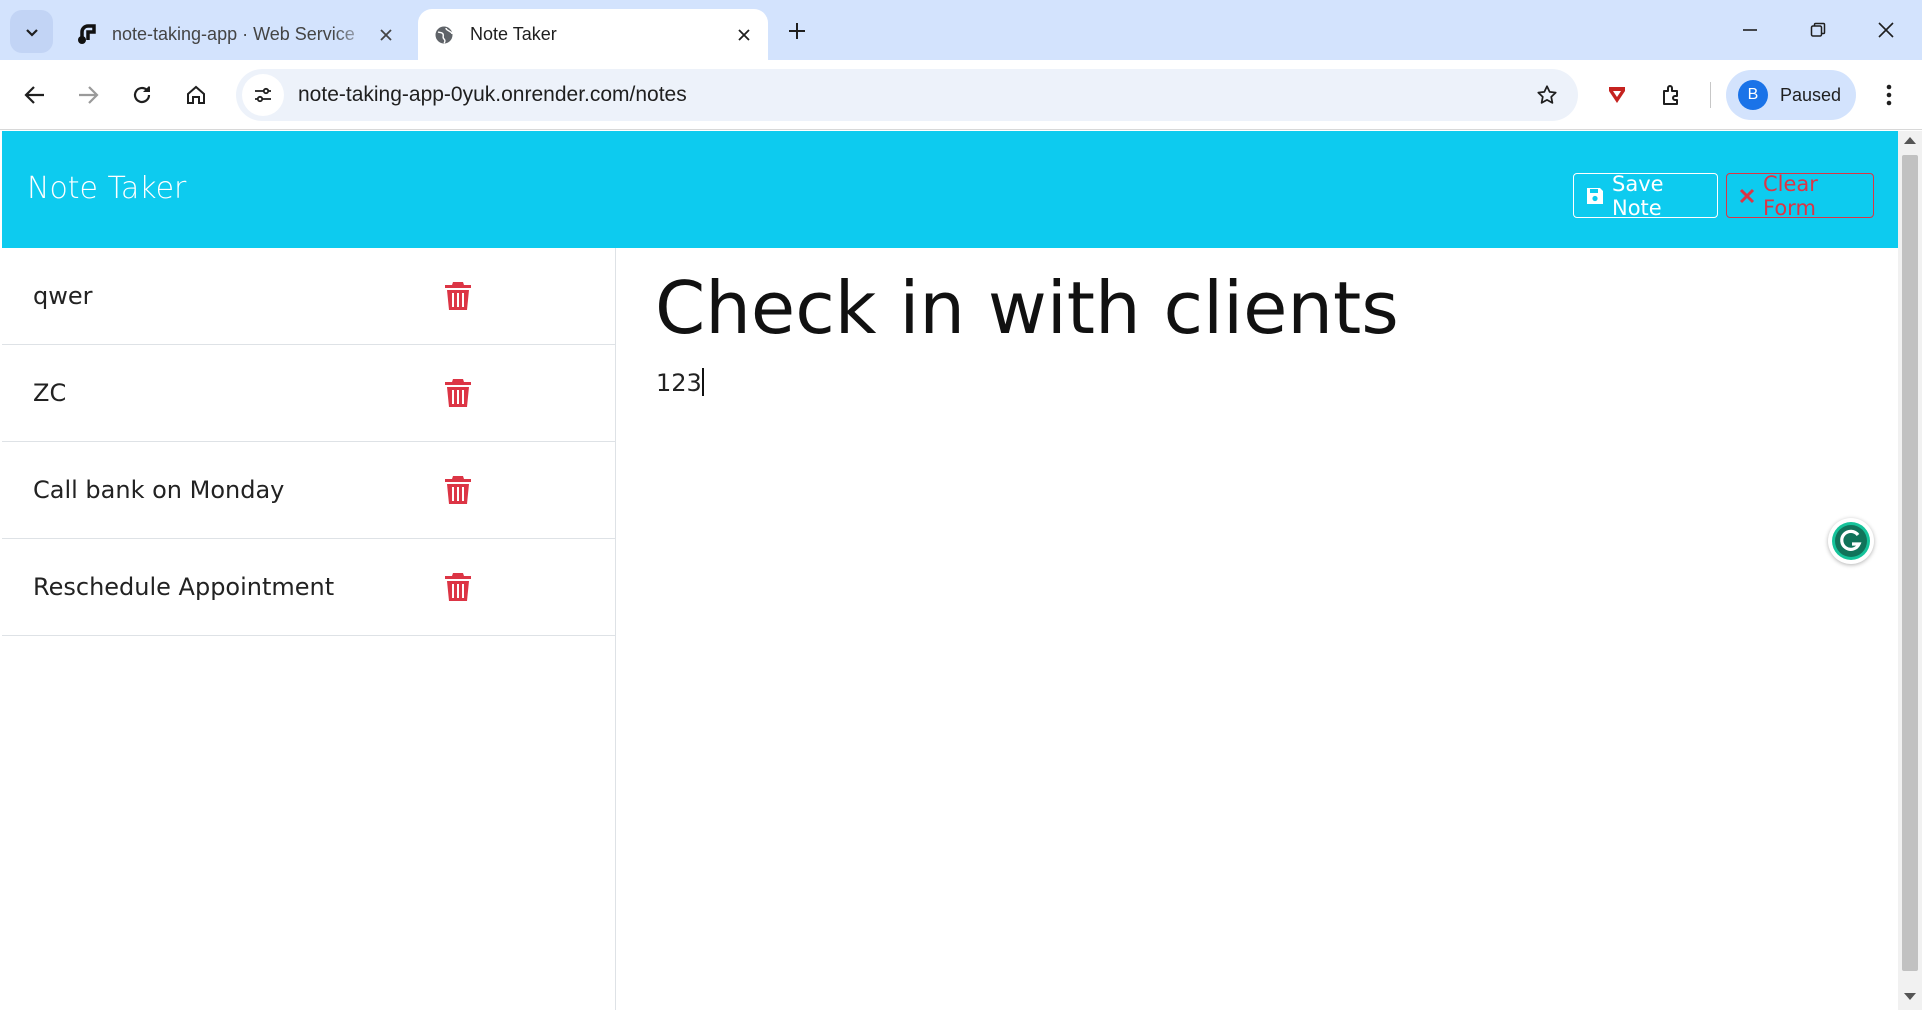 This screenshot has width=1922, height=1010. I want to click on restore-icon, so click(1818, 29).